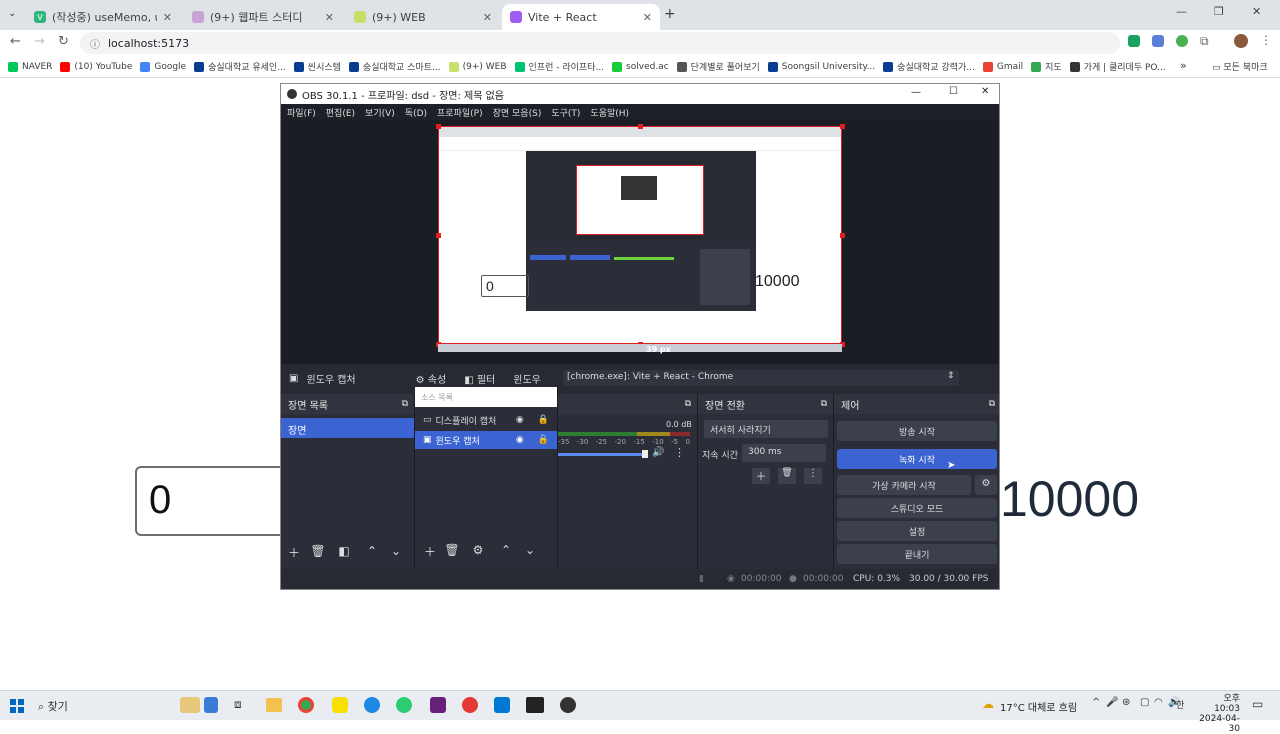 The image size is (1280, 734). Describe the element at coordinates (479, 378) in the screenshot. I see `filters-button: ◧ 필터` at that location.